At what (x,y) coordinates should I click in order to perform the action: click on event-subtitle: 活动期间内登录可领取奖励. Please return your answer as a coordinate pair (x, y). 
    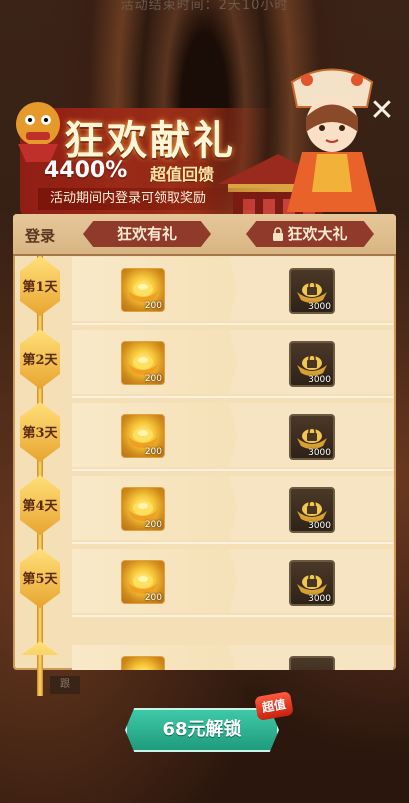
    Looking at the image, I should click on (159, 199).